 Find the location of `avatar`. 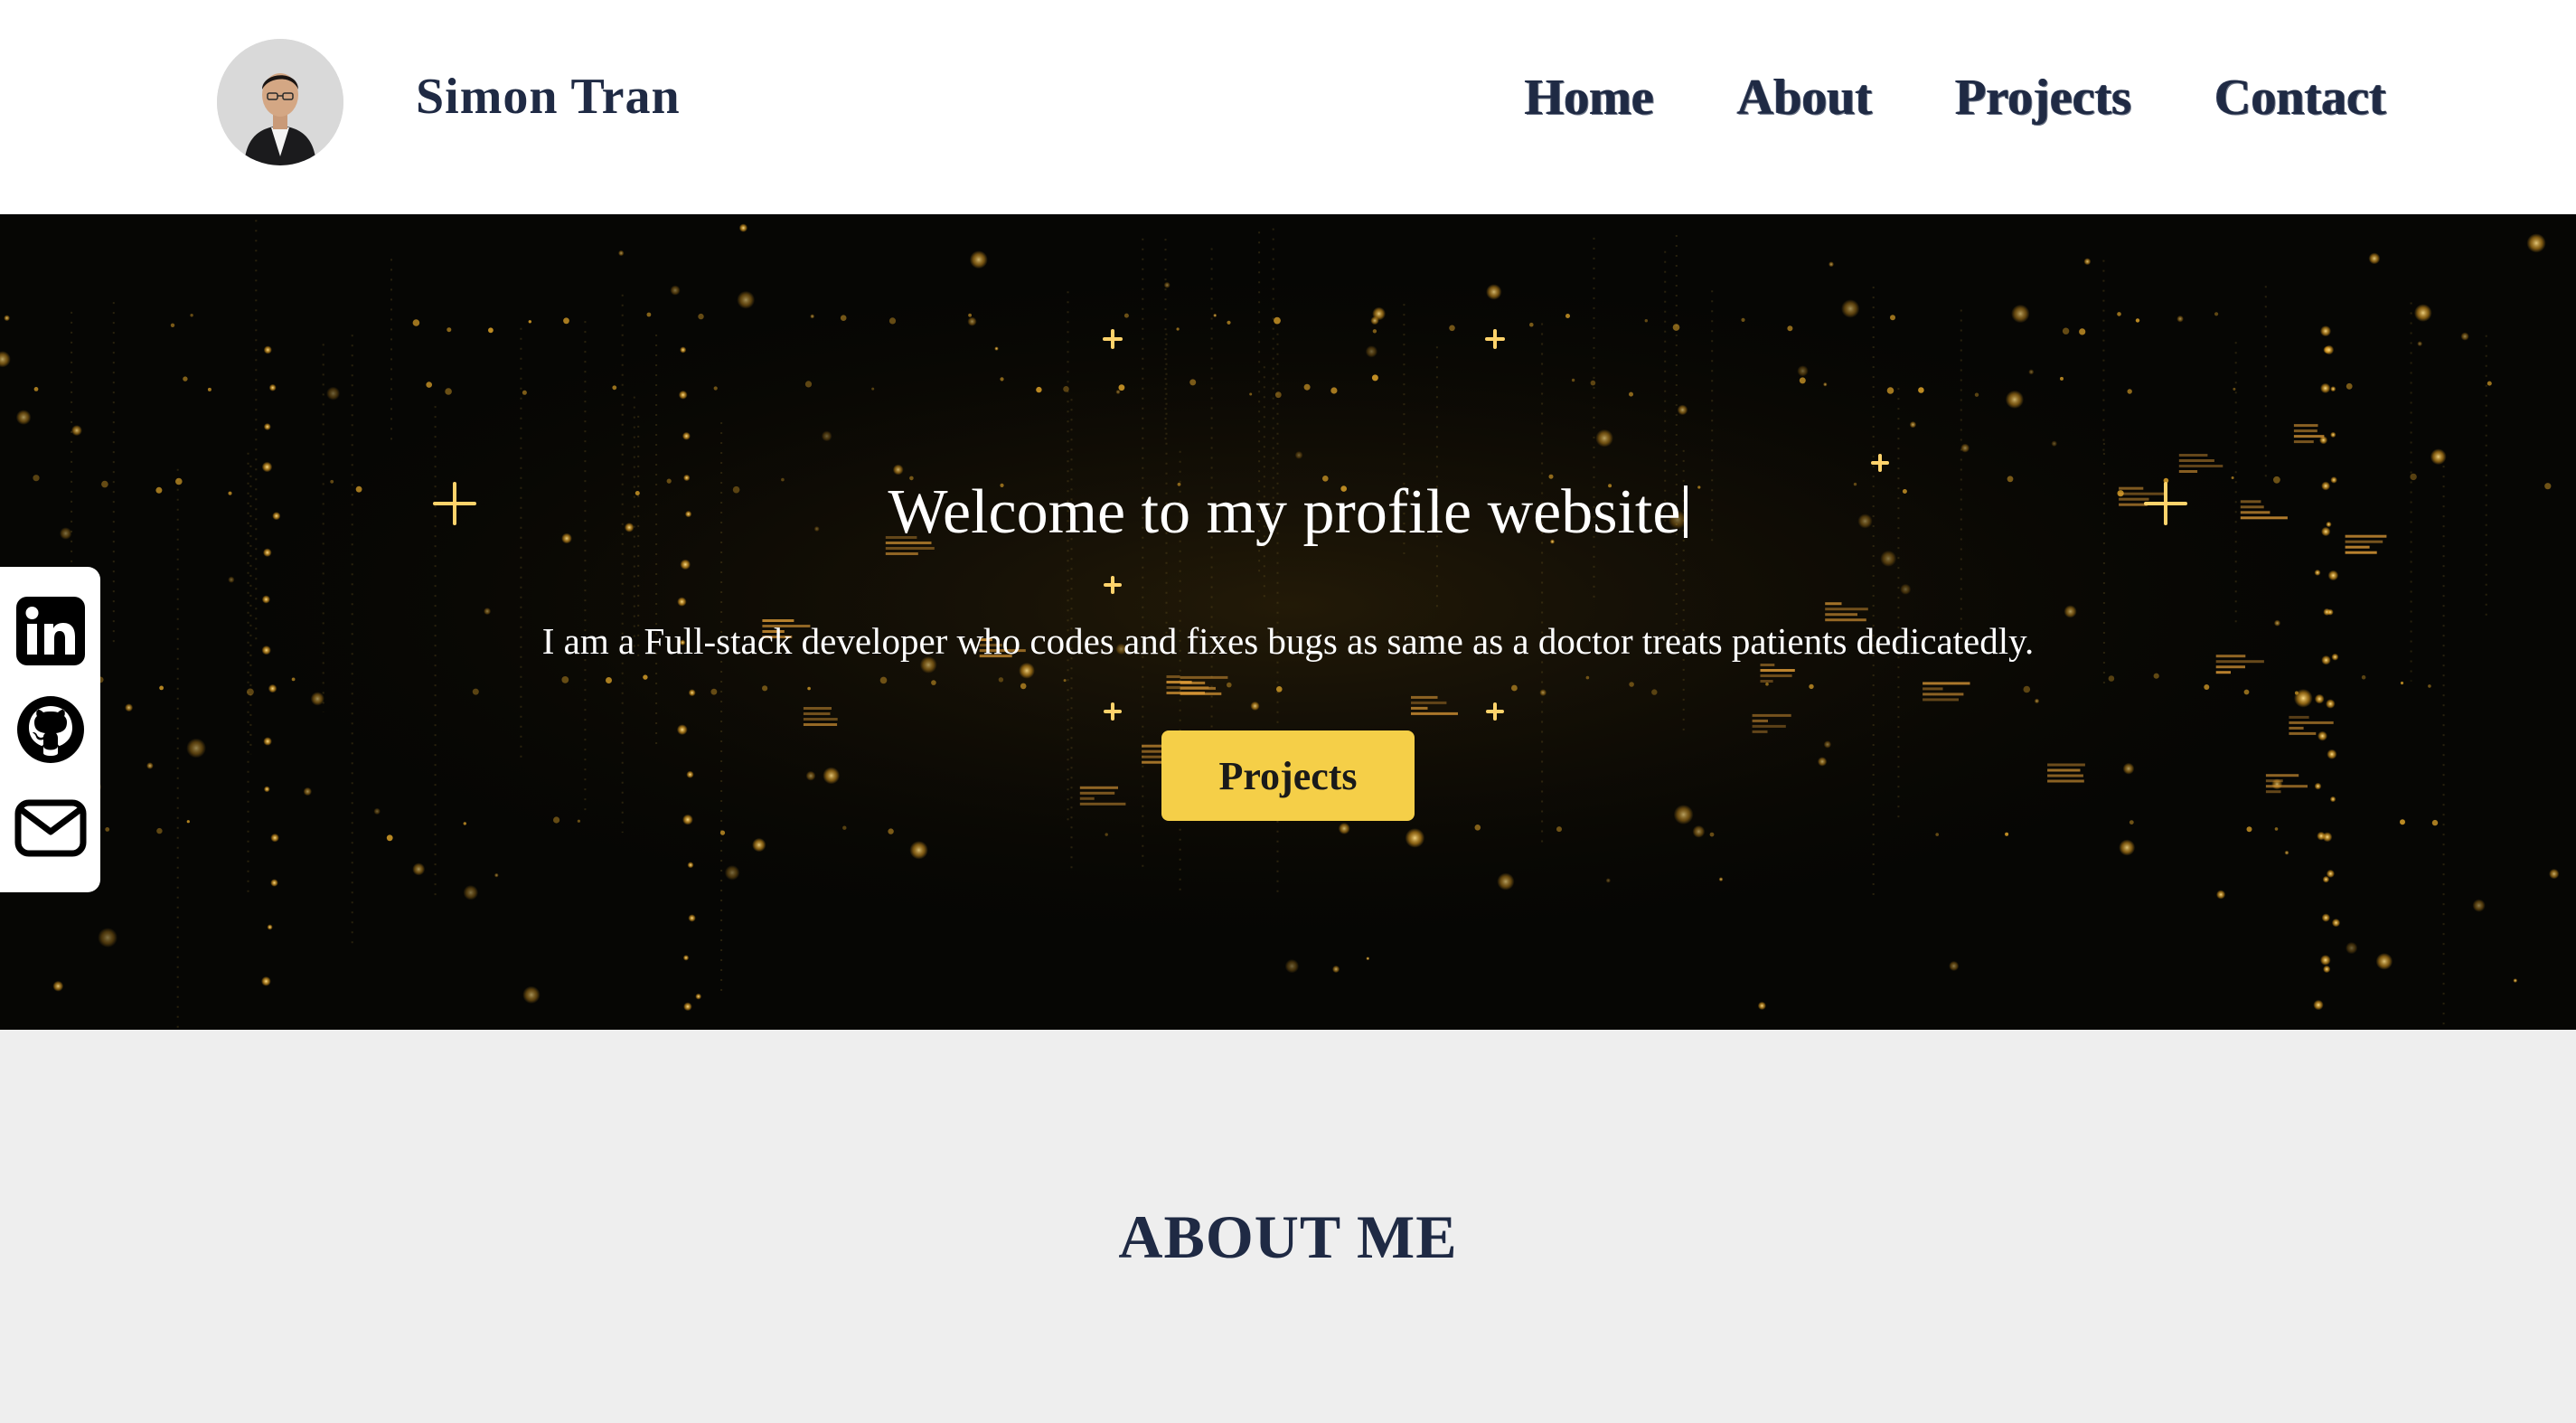

avatar is located at coordinates (280, 102).